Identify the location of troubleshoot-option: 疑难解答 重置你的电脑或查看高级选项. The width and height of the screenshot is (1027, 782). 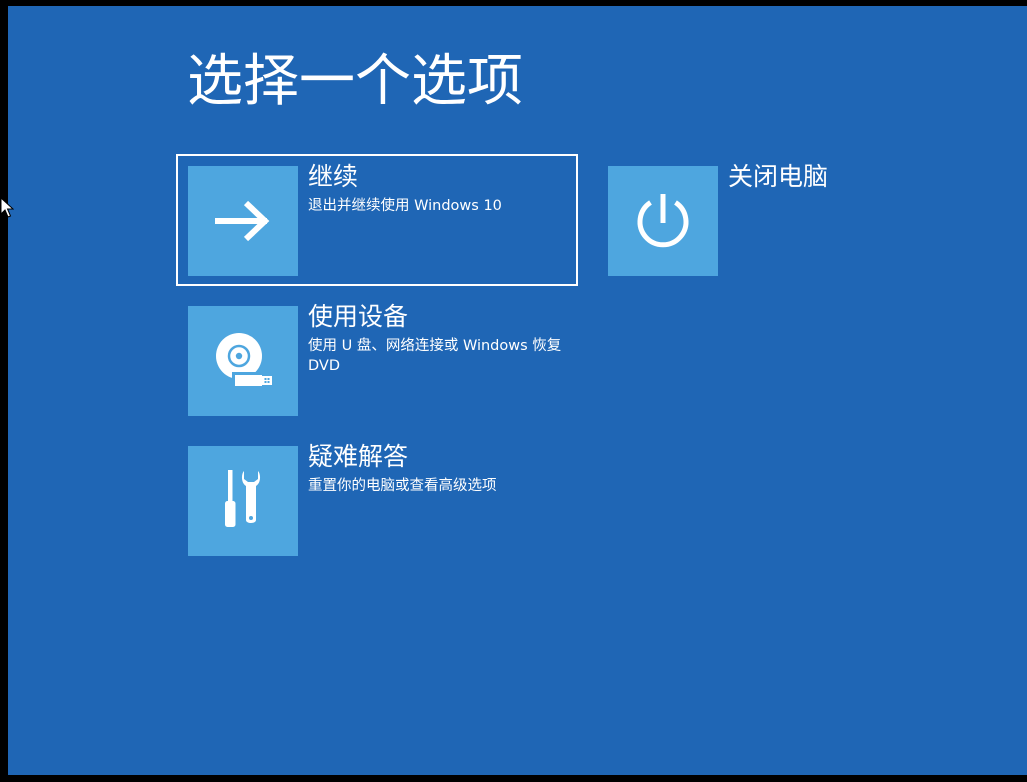
(377, 500).